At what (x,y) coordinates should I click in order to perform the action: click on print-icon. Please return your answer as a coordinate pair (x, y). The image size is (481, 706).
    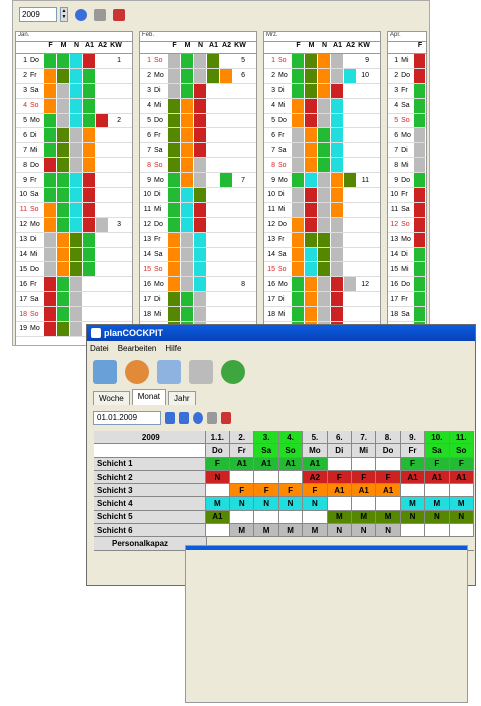
    Looking at the image, I should click on (212, 418).